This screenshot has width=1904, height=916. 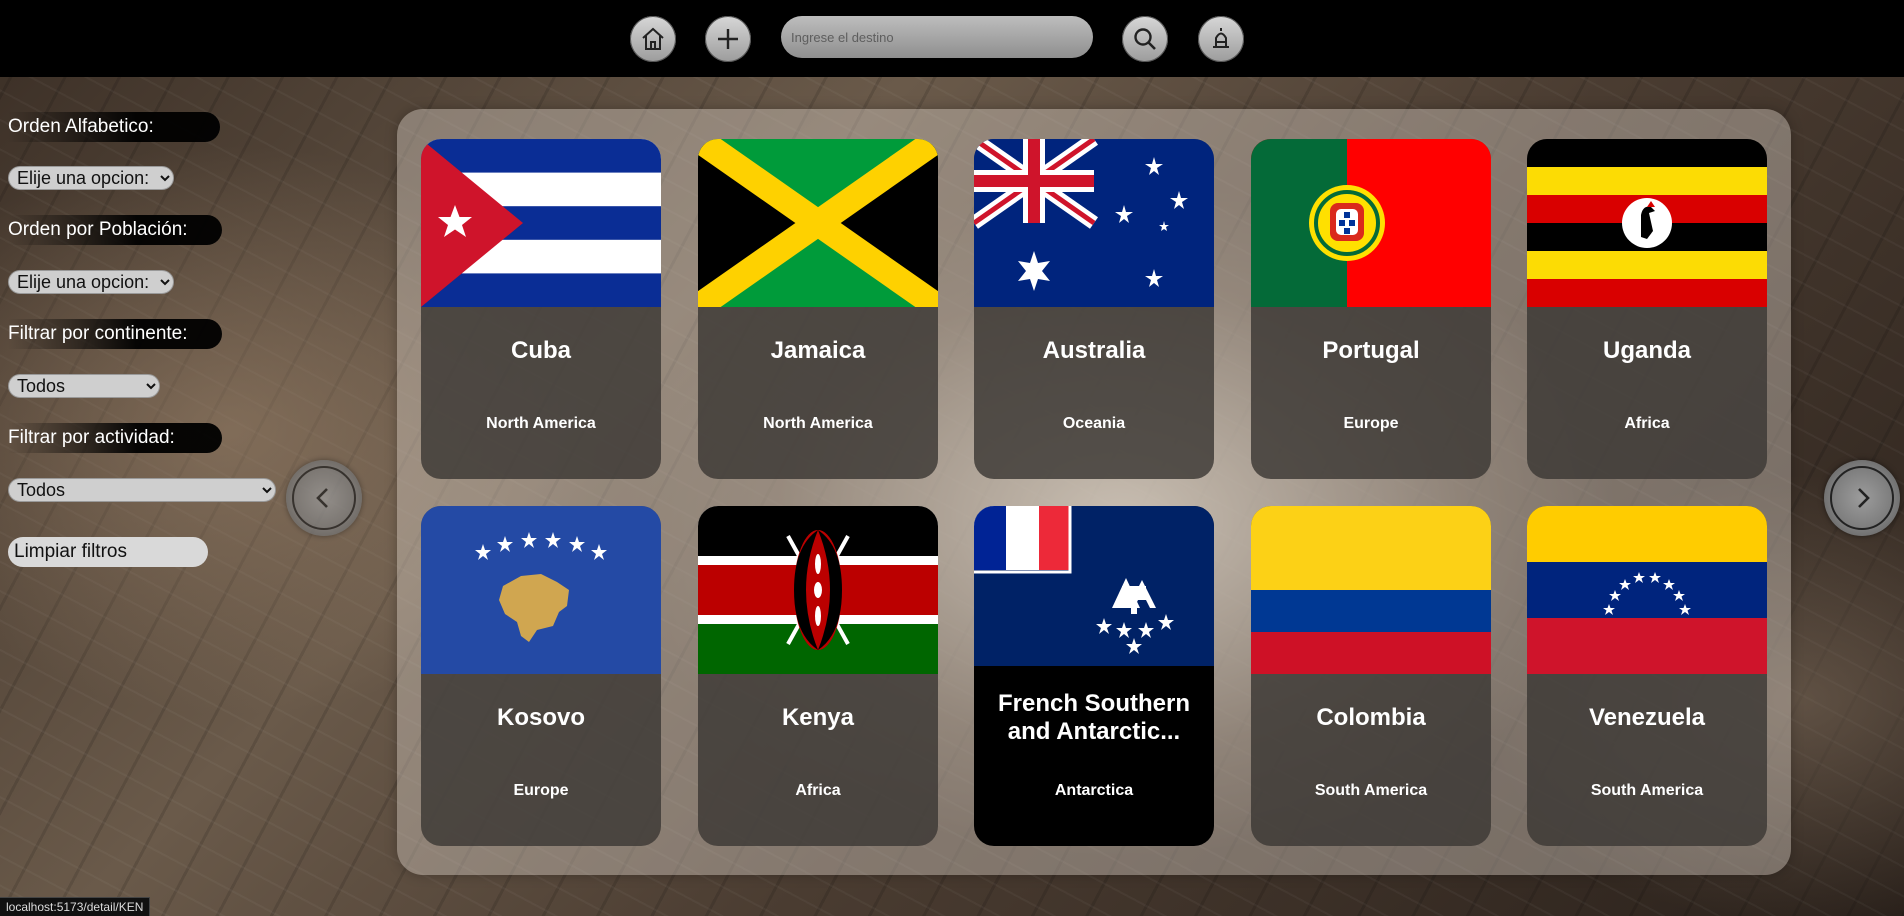 I want to click on next-page-button, so click(x=1862, y=498).